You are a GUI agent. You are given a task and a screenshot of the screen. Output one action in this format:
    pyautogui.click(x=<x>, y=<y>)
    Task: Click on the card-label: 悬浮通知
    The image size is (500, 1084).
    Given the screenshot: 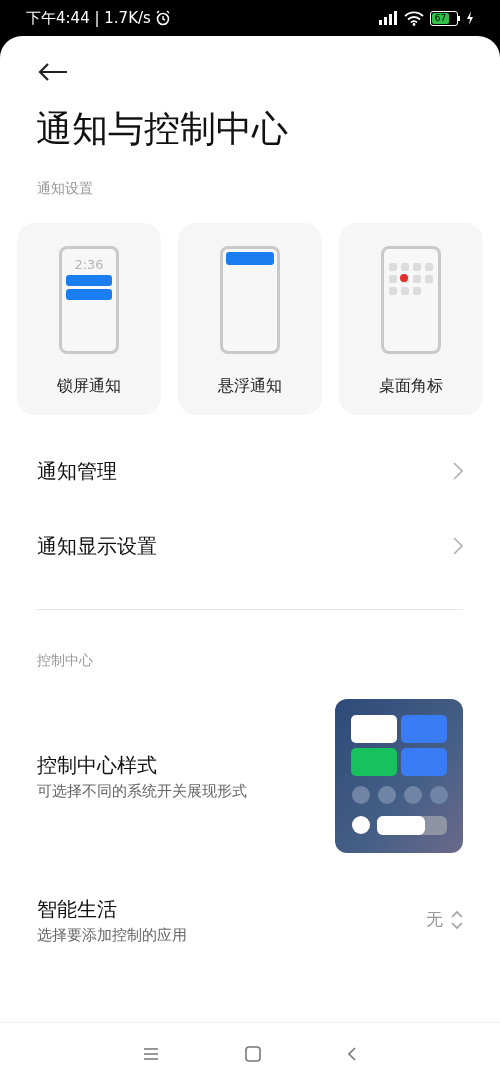 What is the action you would take?
    pyautogui.click(x=250, y=386)
    